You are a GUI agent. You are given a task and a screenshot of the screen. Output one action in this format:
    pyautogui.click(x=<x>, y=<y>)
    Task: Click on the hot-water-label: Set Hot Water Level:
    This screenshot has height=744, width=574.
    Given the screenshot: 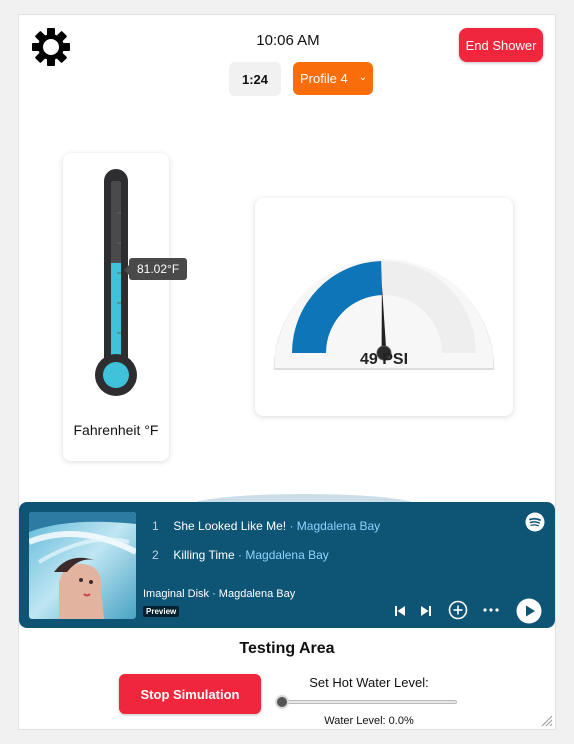 What is the action you would take?
    pyautogui.click(x=369, y=682)
    